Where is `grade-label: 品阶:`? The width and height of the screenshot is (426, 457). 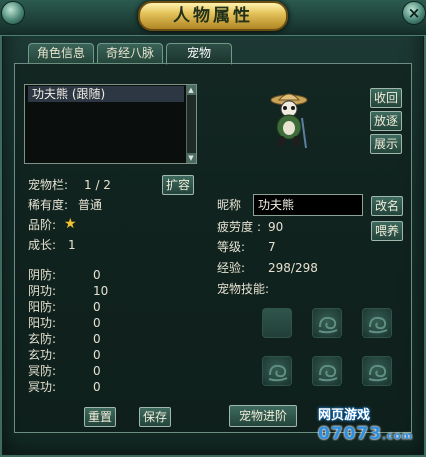 grade-label: 品阶: is located at coordinates (42, 225).